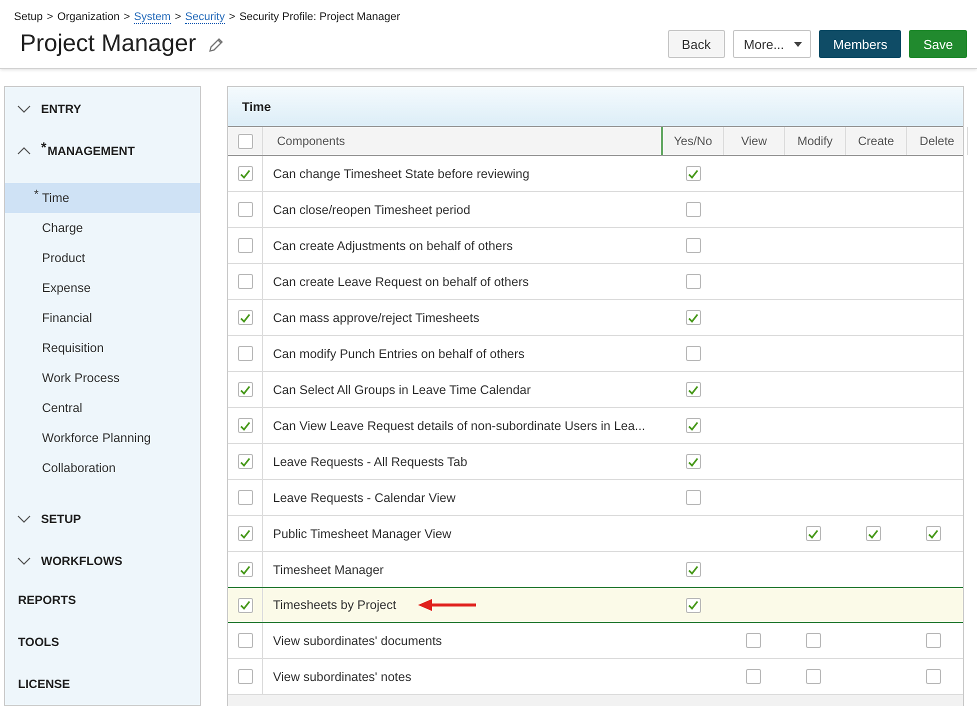 This screenshot has height=706, width=977. I want to click on table-row: Can mass approve/reject Timesheets, so click(595, 318).